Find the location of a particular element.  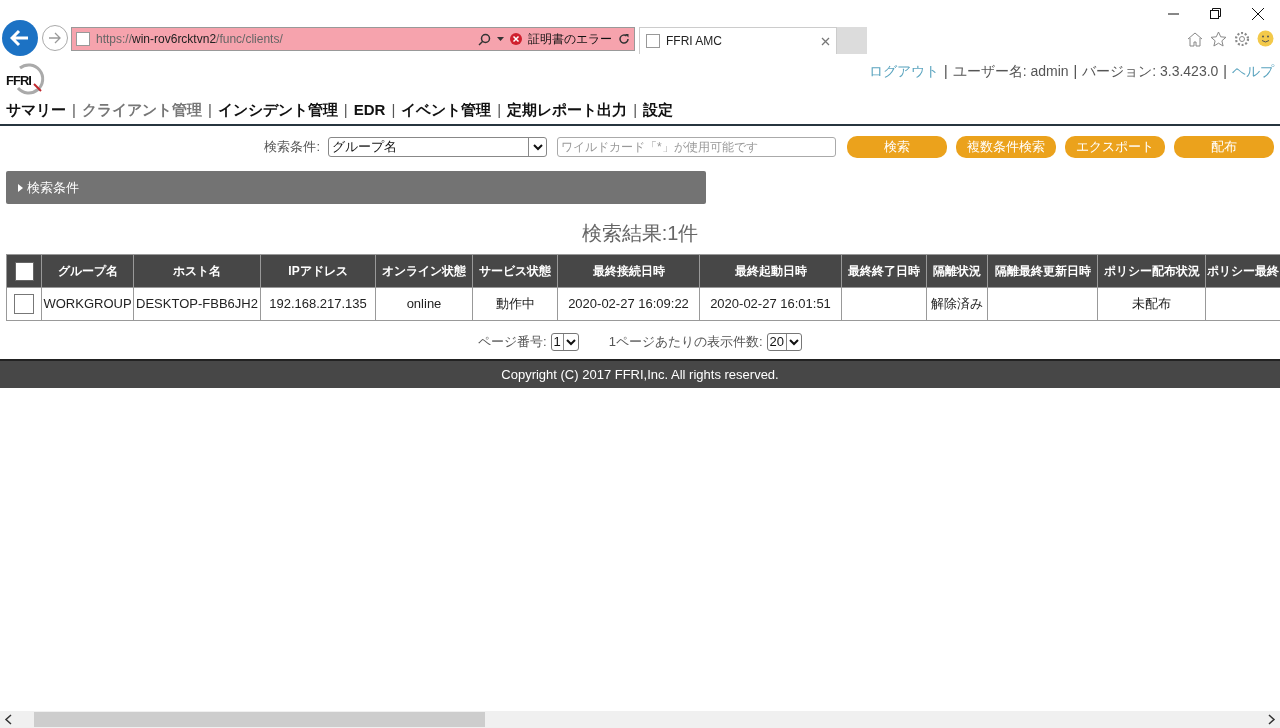

home-icon is located at coordinates (1195, 38).